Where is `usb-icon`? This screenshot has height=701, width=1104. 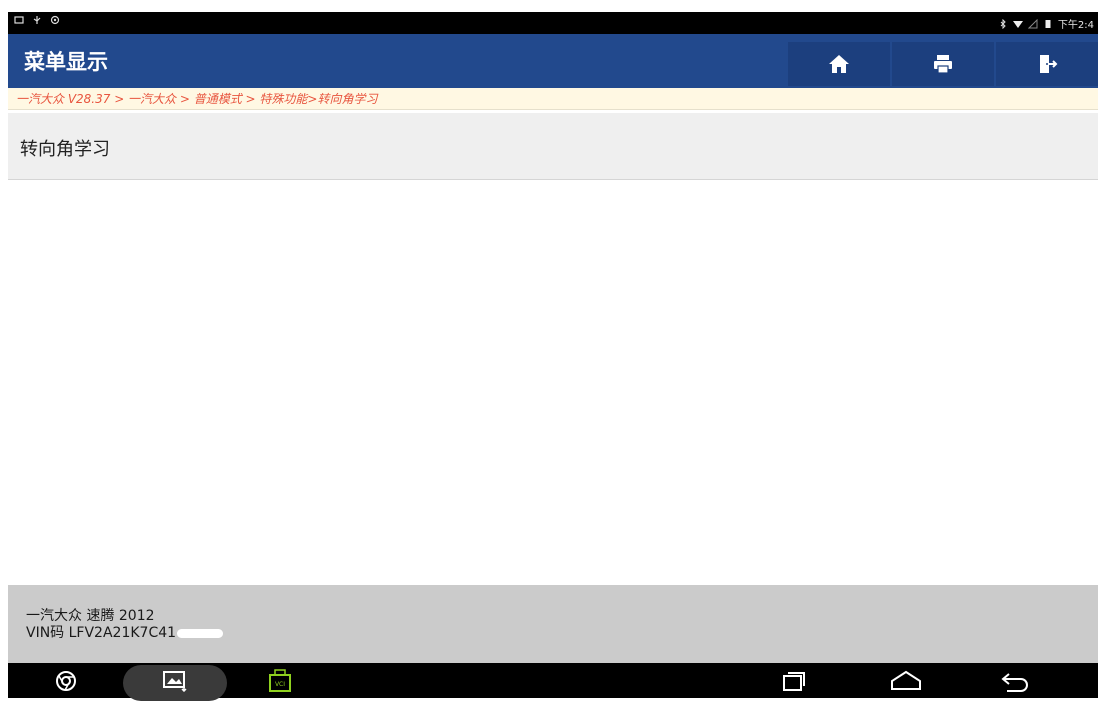
usb-icon is located at coordinates (37, 20).